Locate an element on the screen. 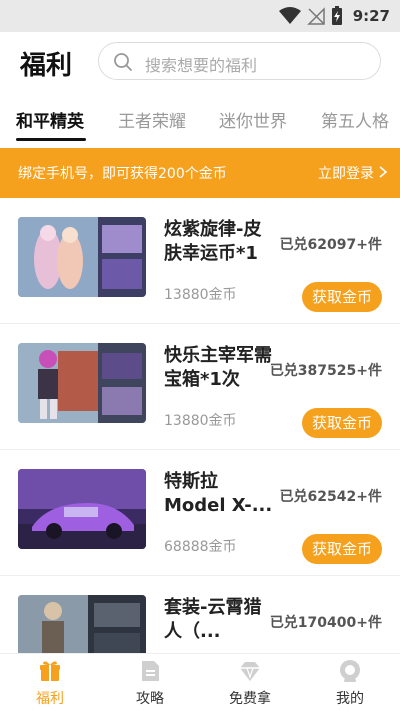 This screenshot has height=711, width=400. item-redeemed-count: 已兑387525+件 is located at coordinates (325, 371).